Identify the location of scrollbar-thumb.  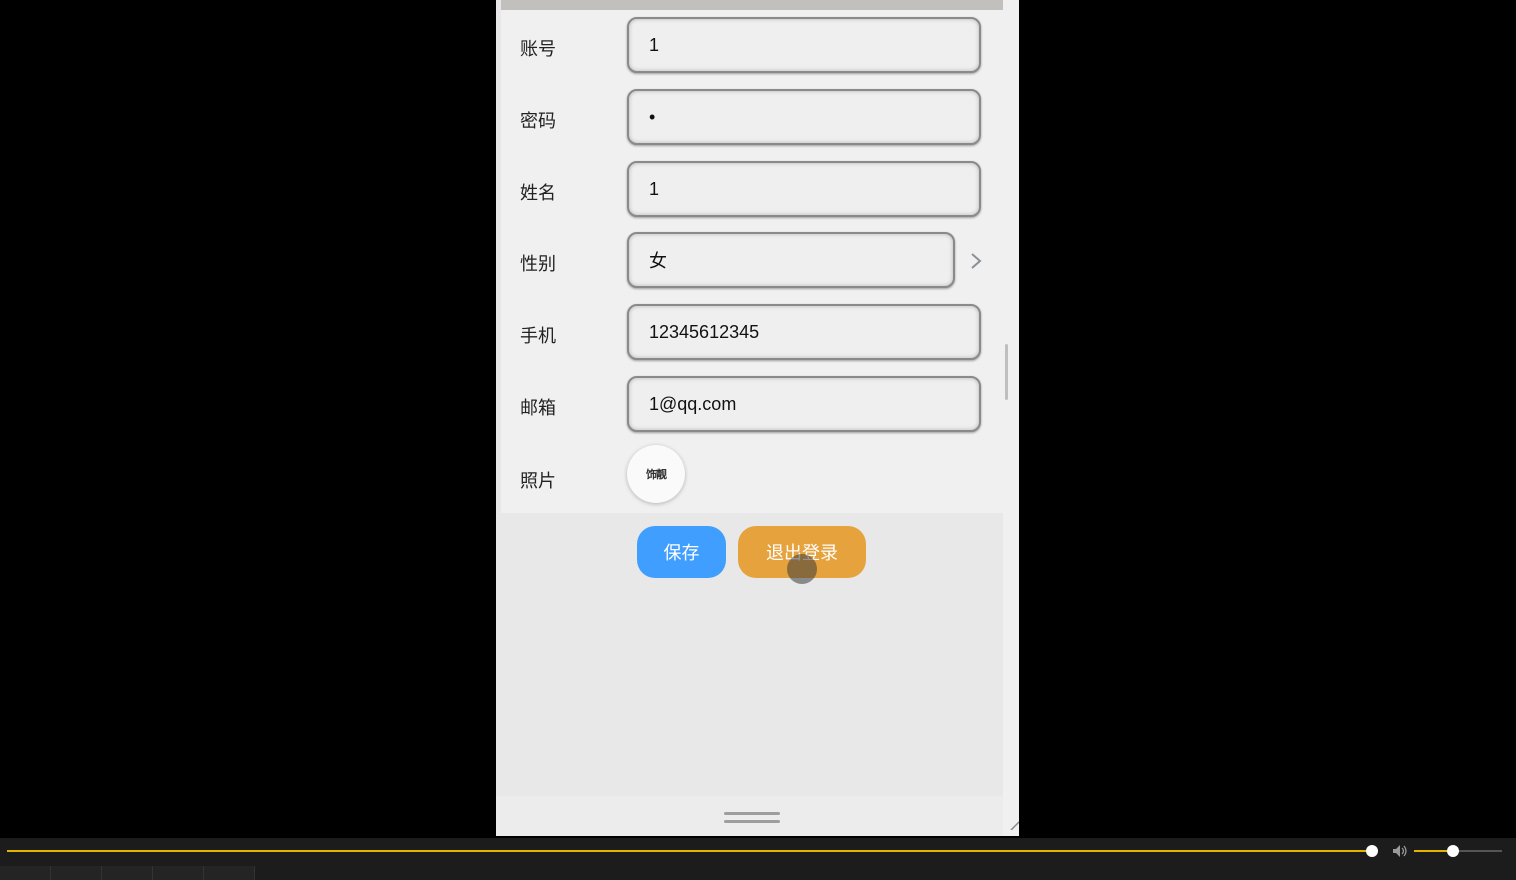
(1006, 372).